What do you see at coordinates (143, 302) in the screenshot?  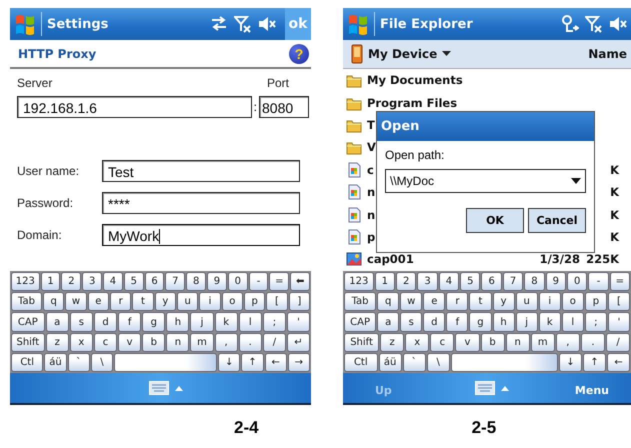 I see `keyboard-key: t` at bounding box center [143, 302].